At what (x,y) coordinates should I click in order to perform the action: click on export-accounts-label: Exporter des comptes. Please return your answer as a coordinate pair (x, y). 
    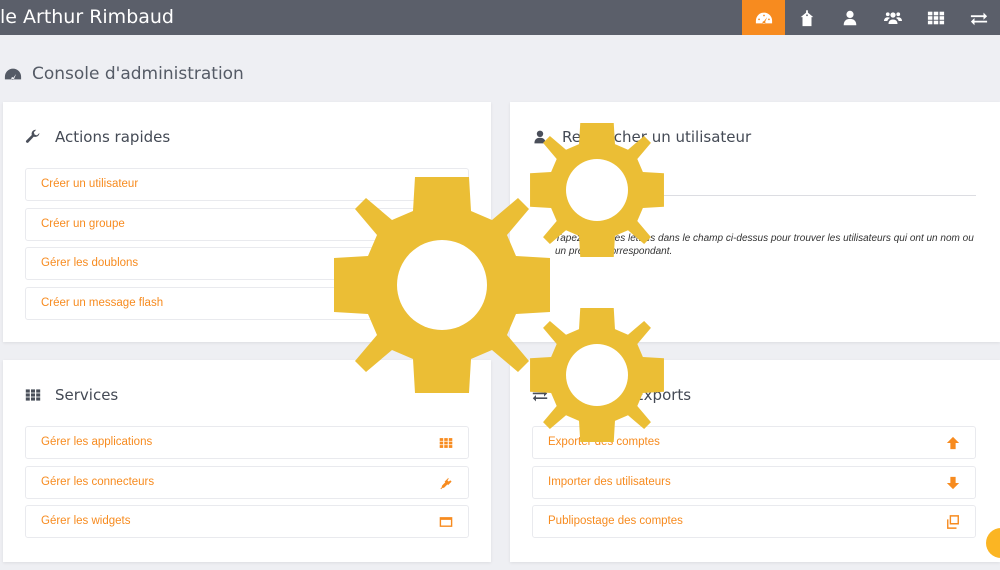
    Looking at the image, I should click on (604, 442).